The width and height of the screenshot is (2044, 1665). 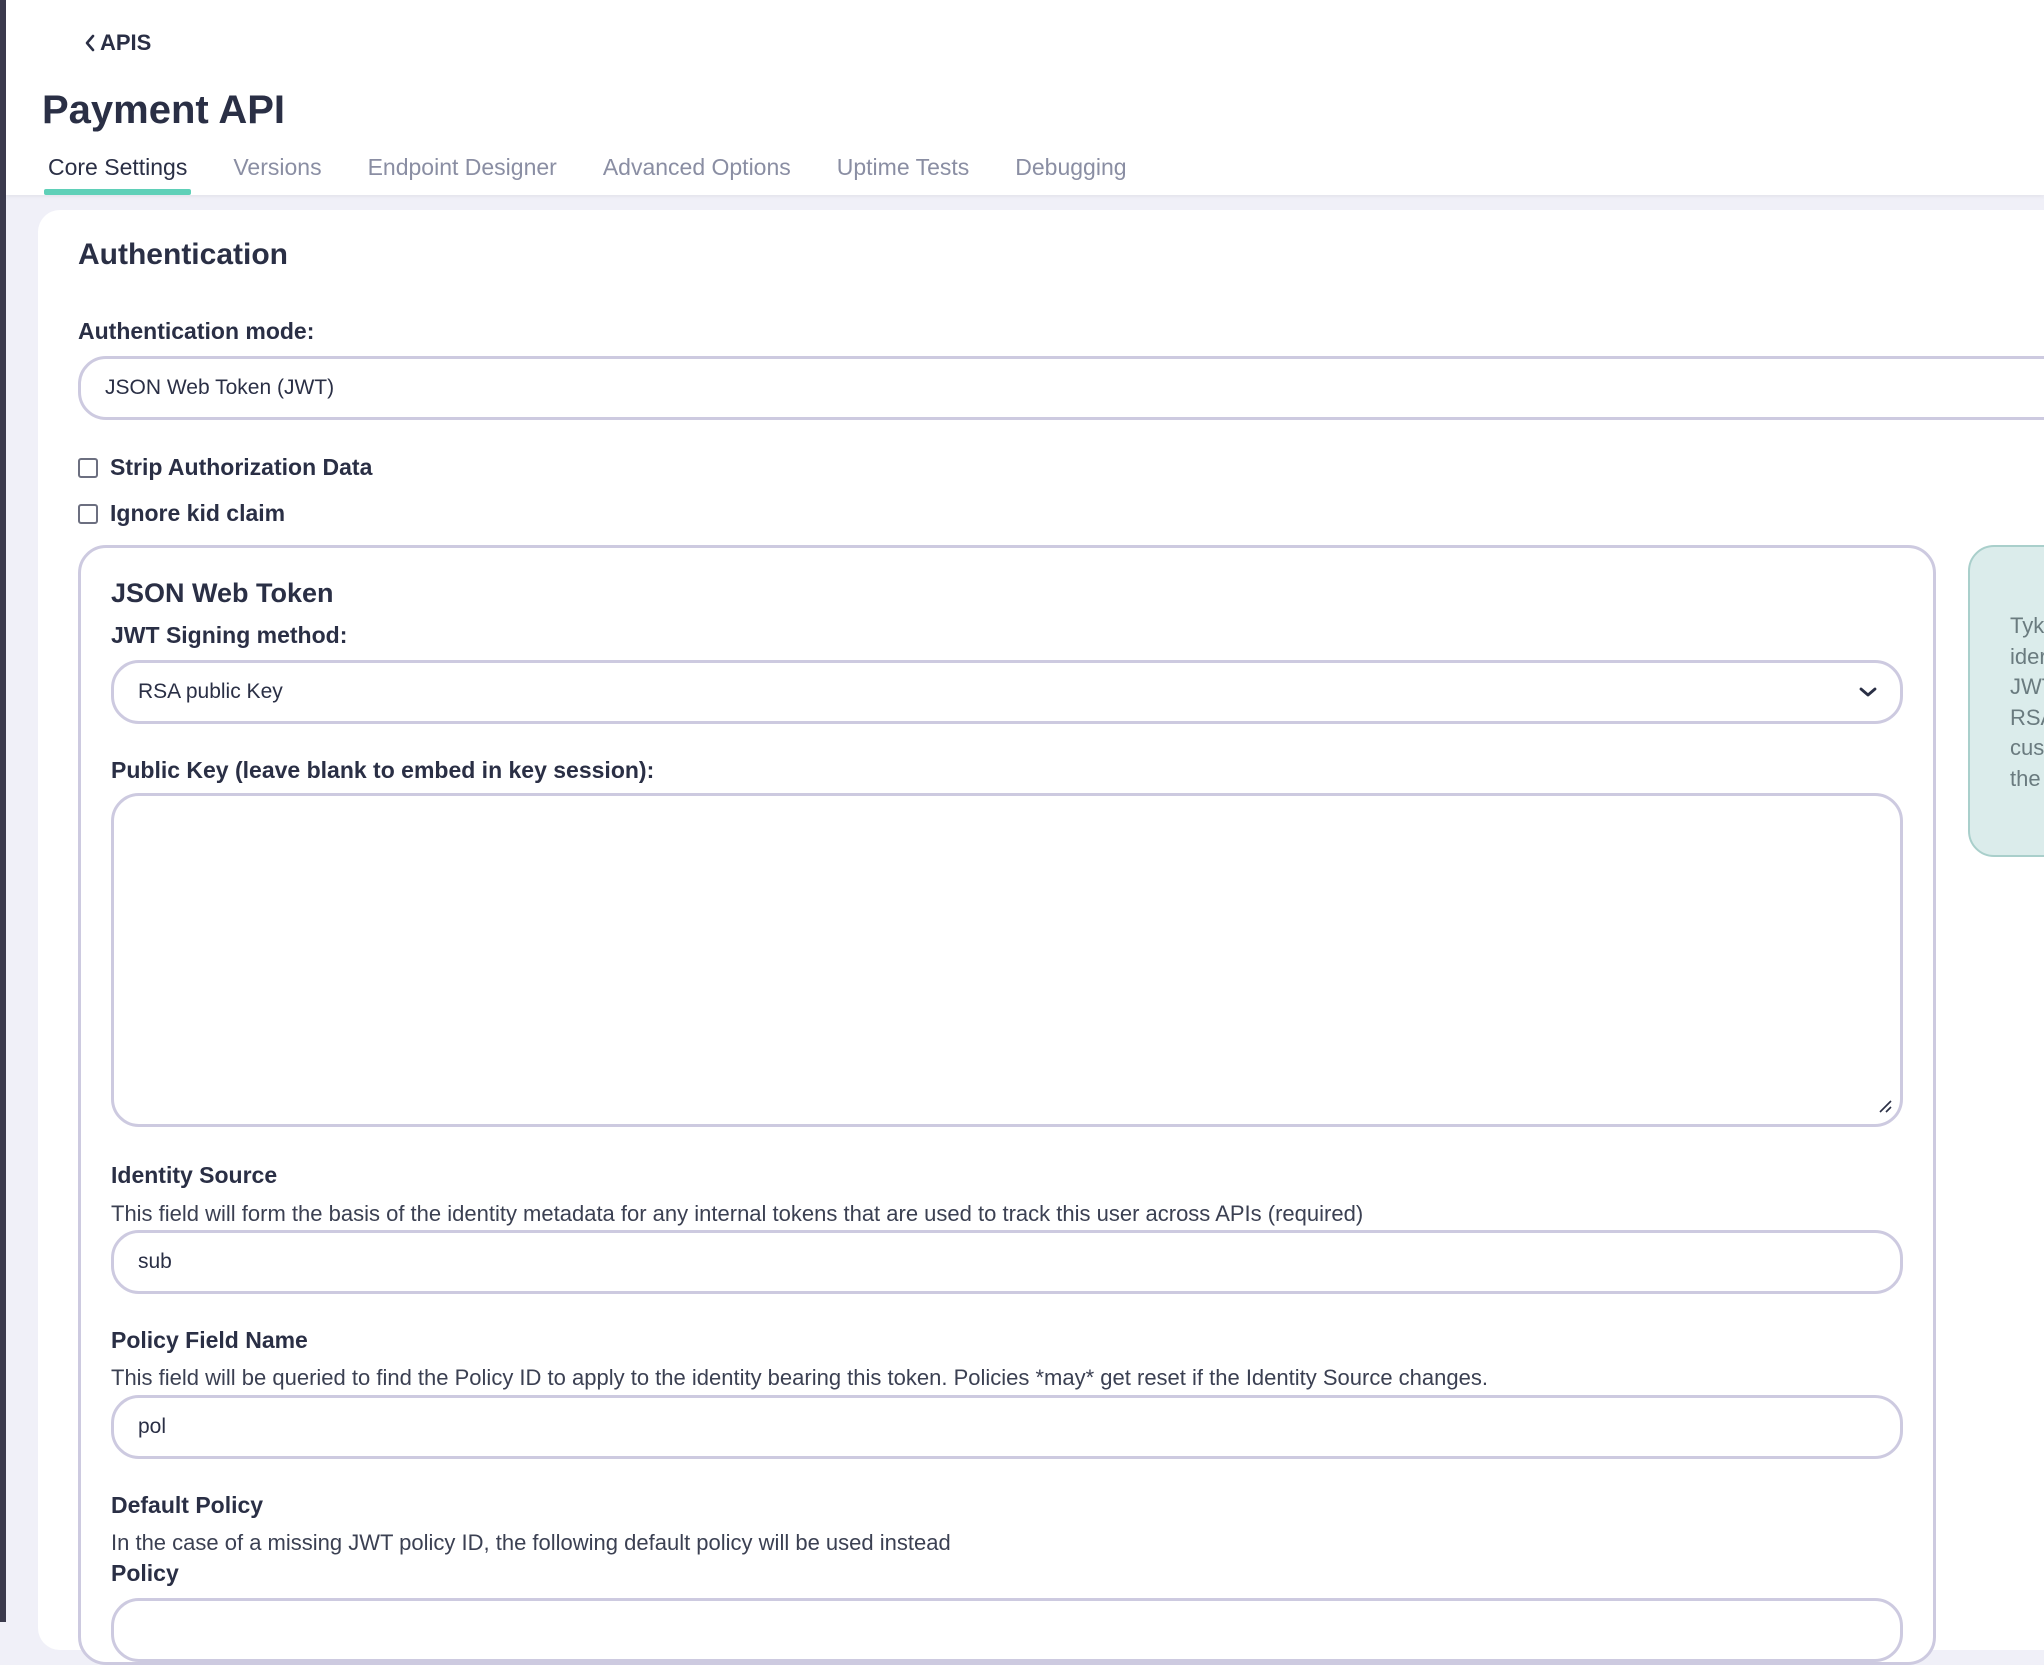 I want to click on policy-label: Policy, so click(x=145, y=1573).